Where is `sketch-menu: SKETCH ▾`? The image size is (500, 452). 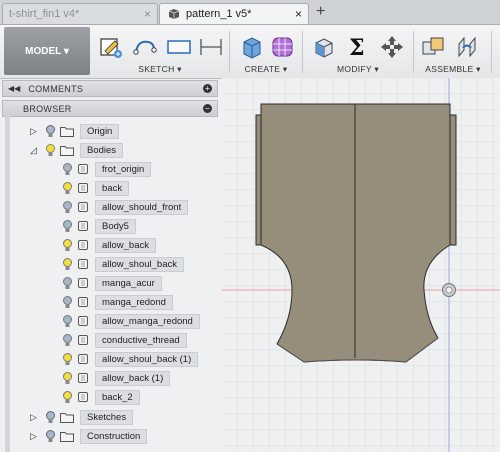 sketch-menu: SKETCH ▾ is located at coordinates (160, 69).